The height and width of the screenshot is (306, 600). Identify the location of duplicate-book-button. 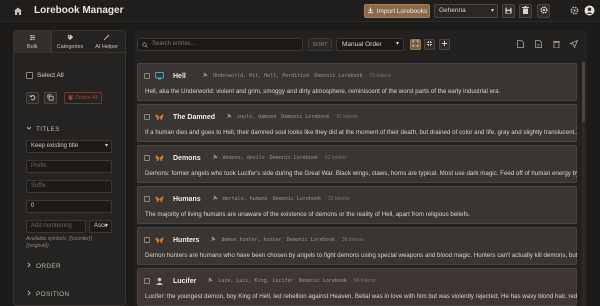
(538, 44).